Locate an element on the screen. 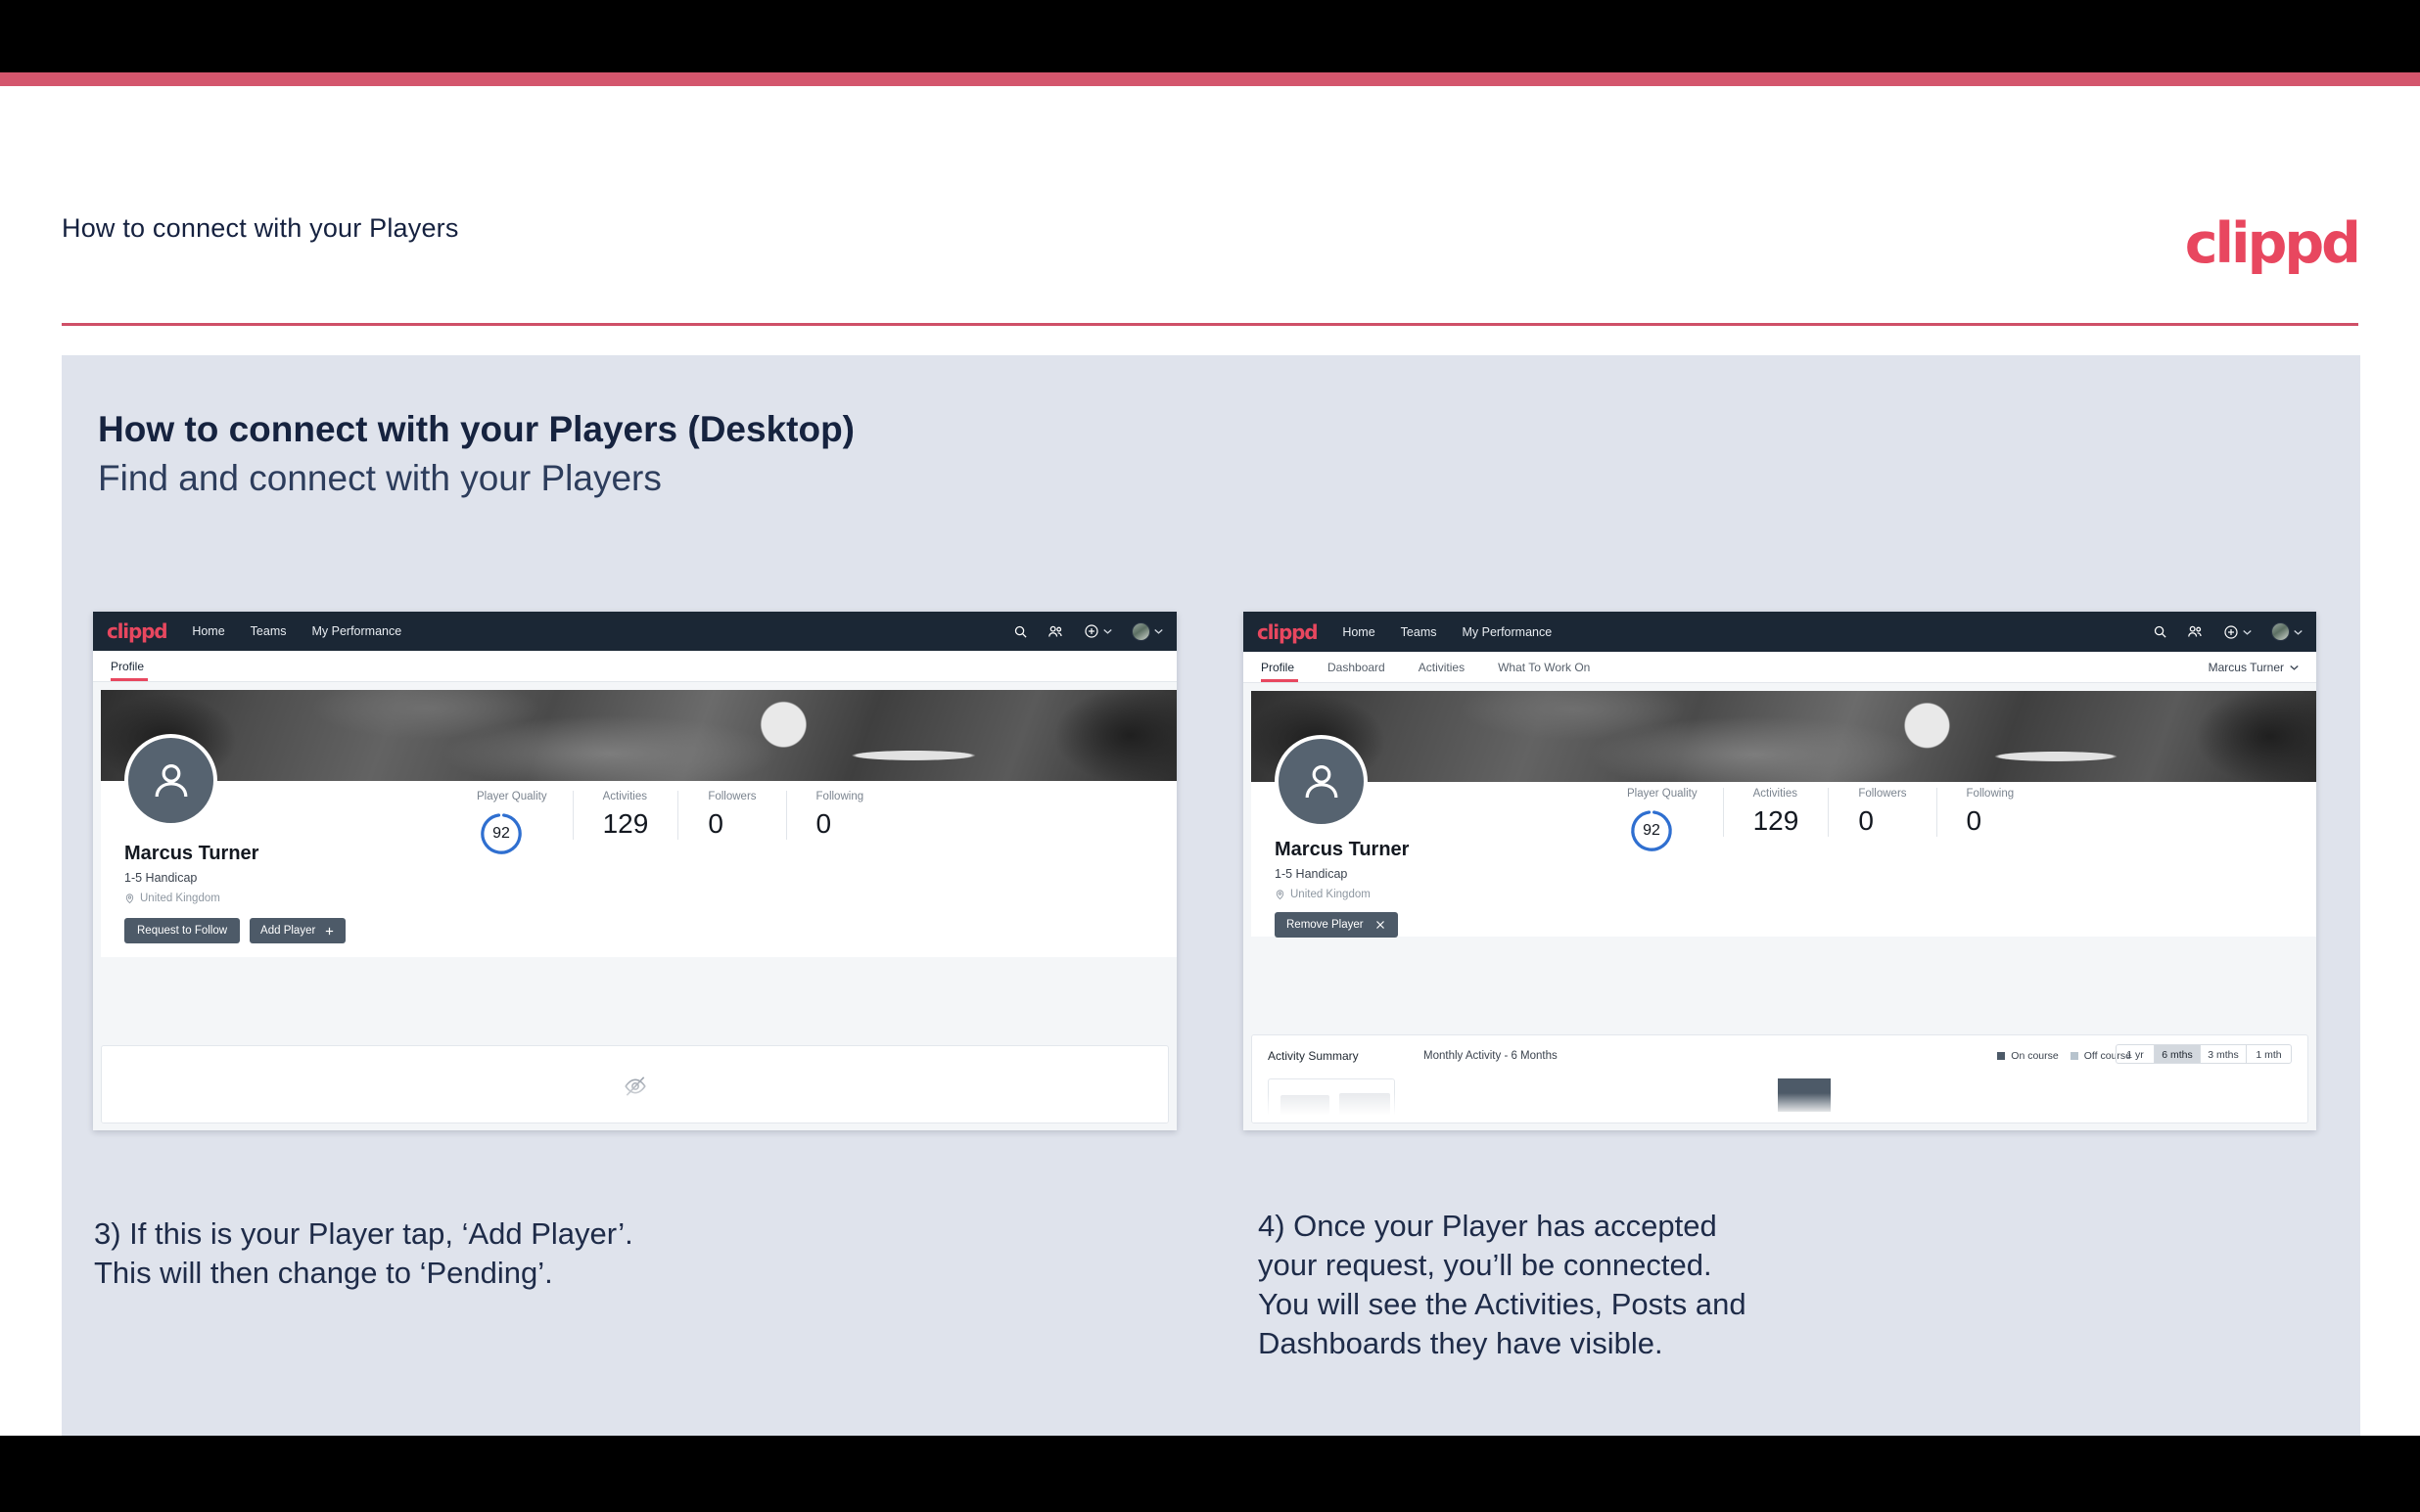 Image resolution: width=2420 pixels, height=1512 pixels. monthly-activity-title: Monthly Activity - 6 Months is located at coordinates (1490, 1056).